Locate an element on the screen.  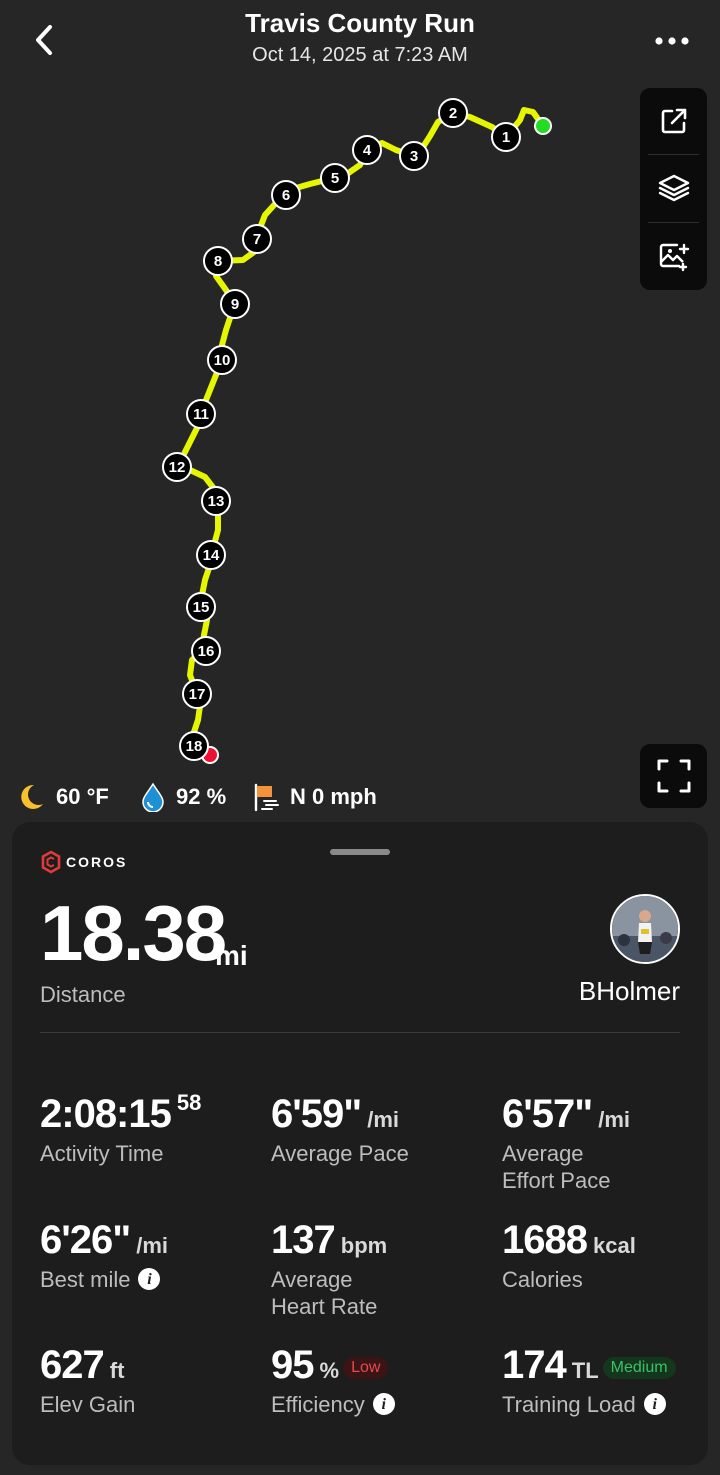
distance-value: 18.38 is located at coordinates (133, 933).